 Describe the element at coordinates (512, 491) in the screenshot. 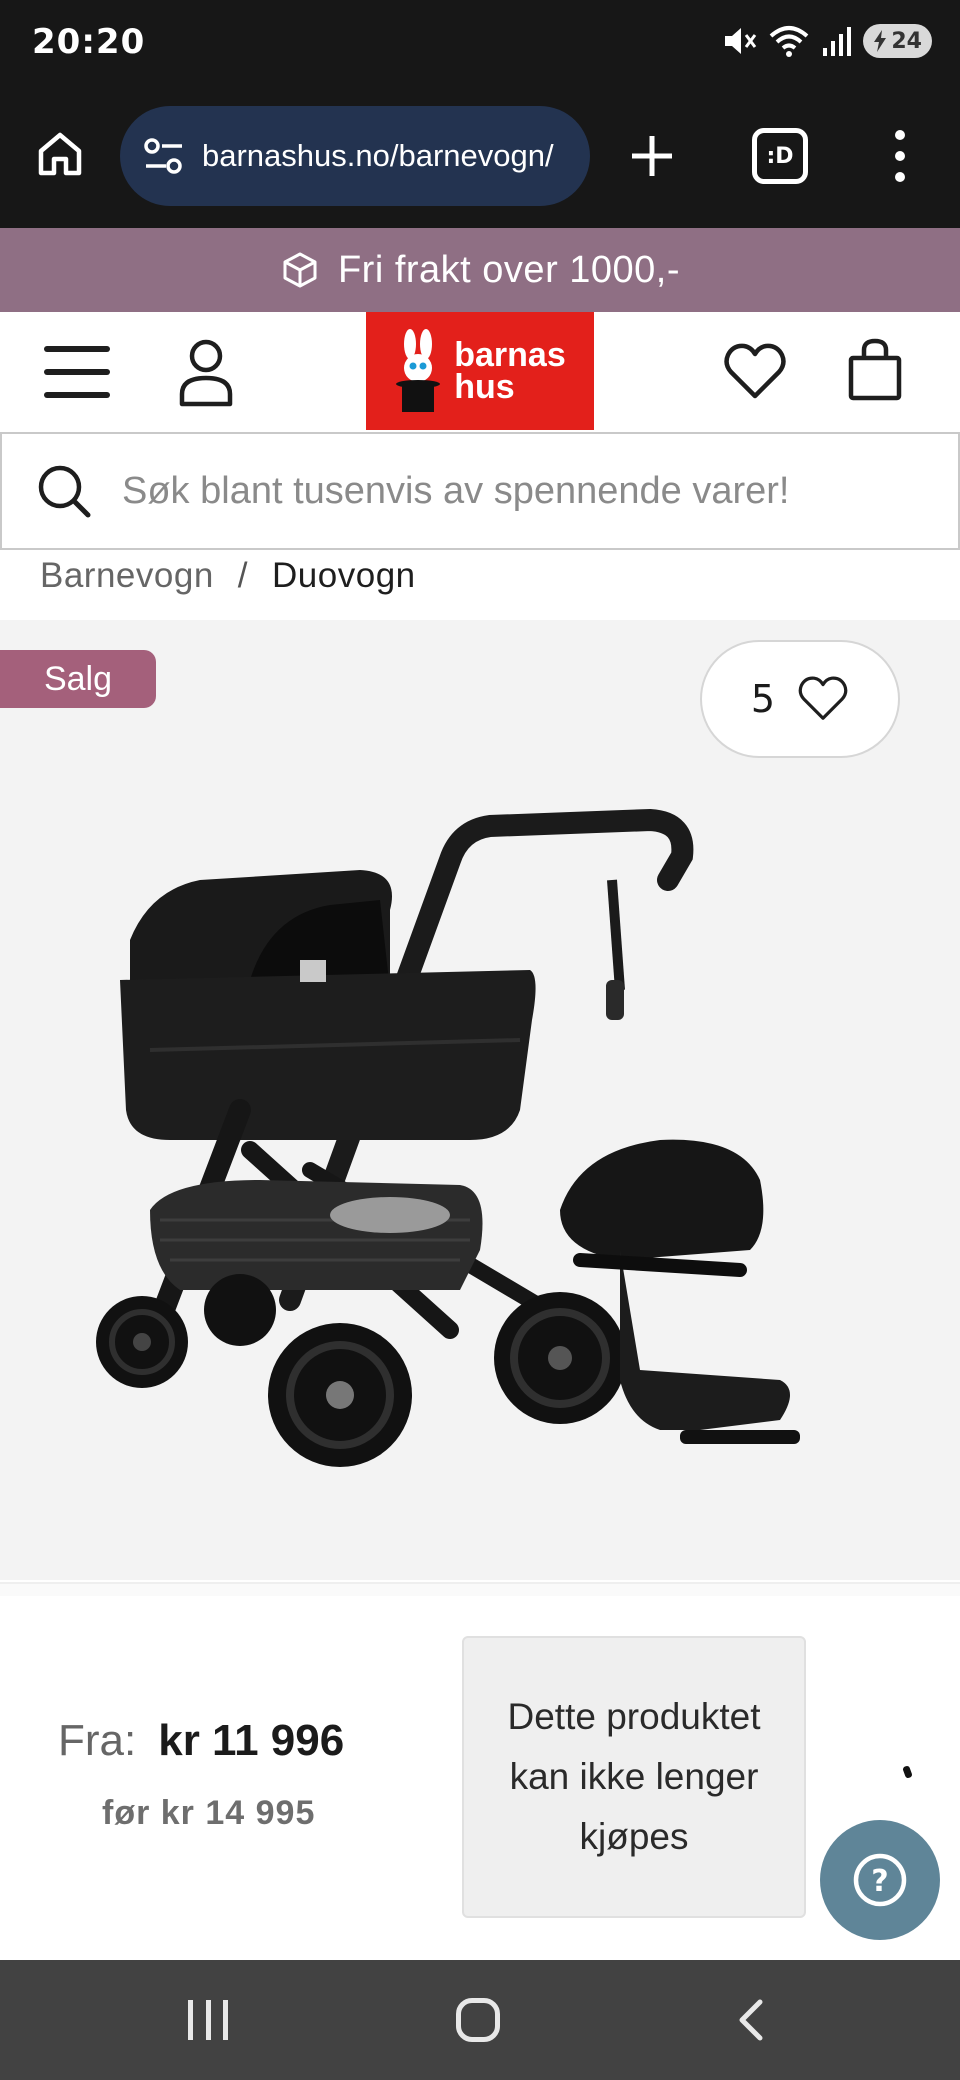

I see `search-input` at that location.